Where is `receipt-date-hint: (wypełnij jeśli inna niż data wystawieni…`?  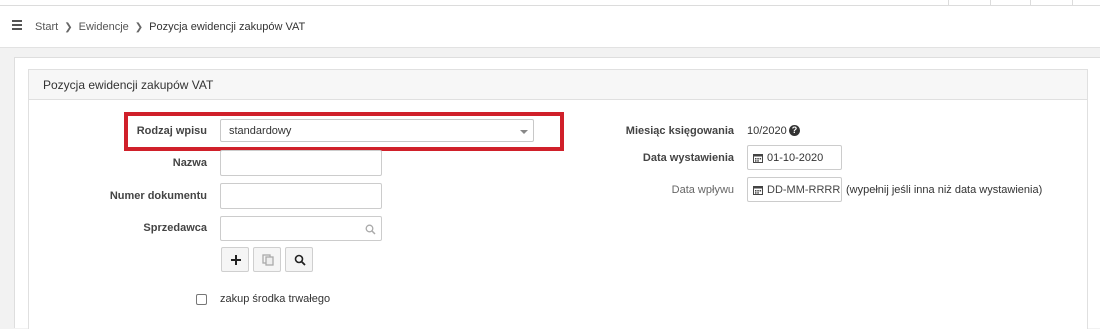
receipt-date-hint: (wypełnij jeśli inna niż data wystawieni… is located at coordinates (944, 190).